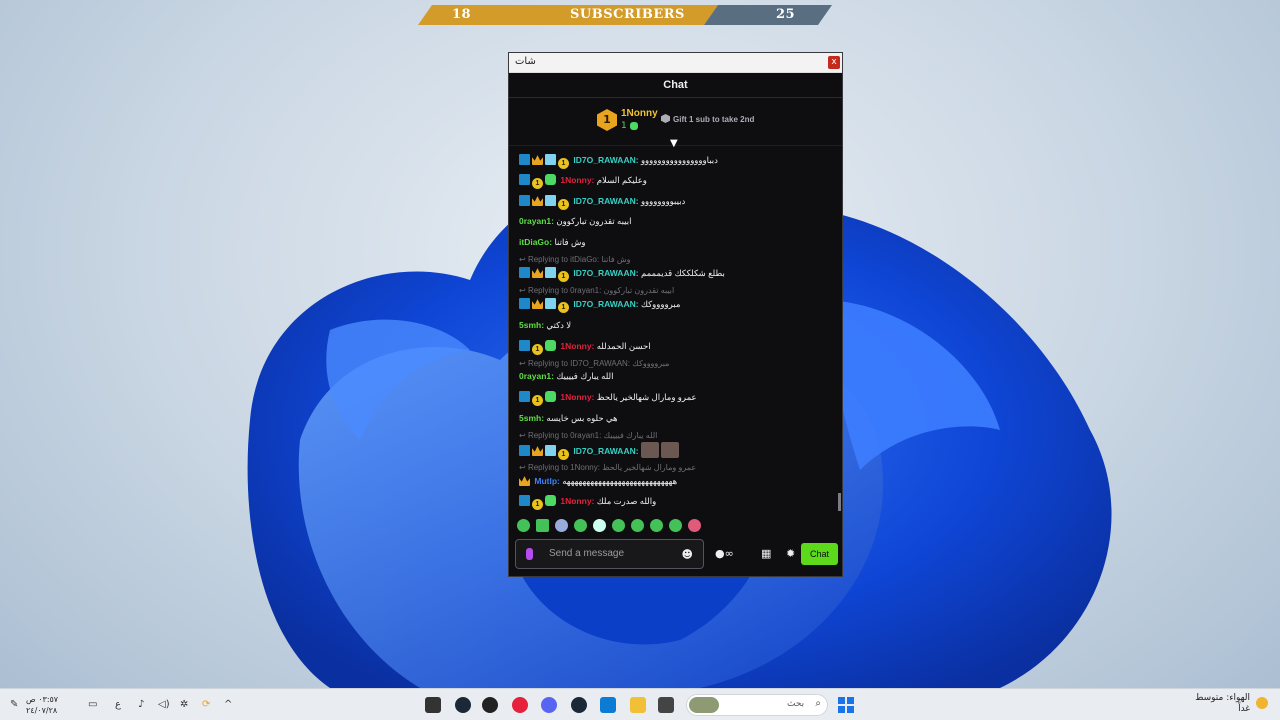 This screenshot has width=1280, height=720. I want to click on chat-text: دبيبوووووووو, so click(663, 201).